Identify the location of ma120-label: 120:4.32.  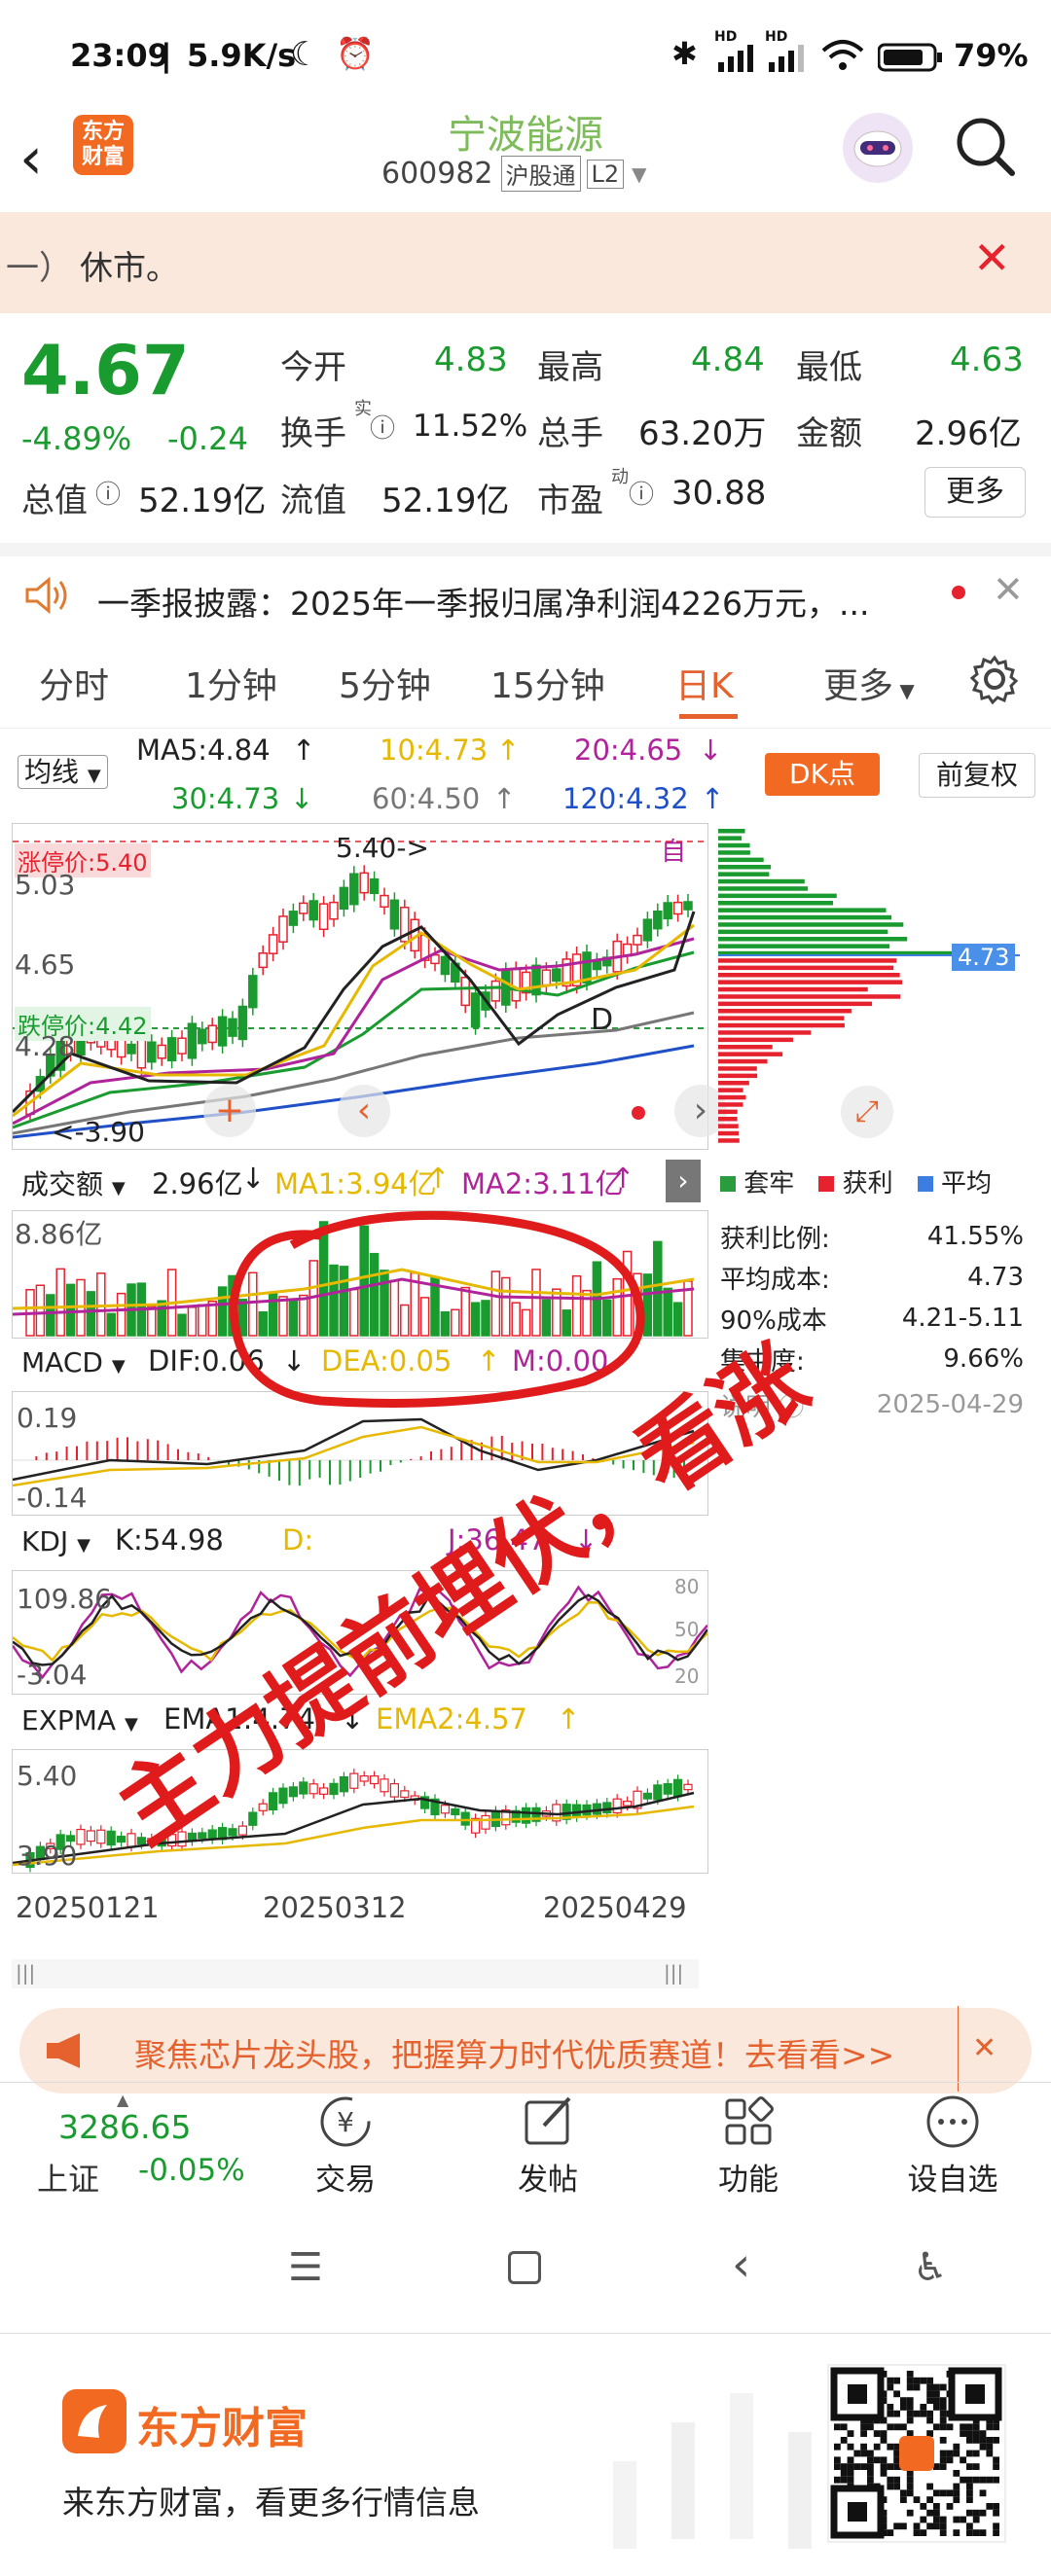
(625, 798).